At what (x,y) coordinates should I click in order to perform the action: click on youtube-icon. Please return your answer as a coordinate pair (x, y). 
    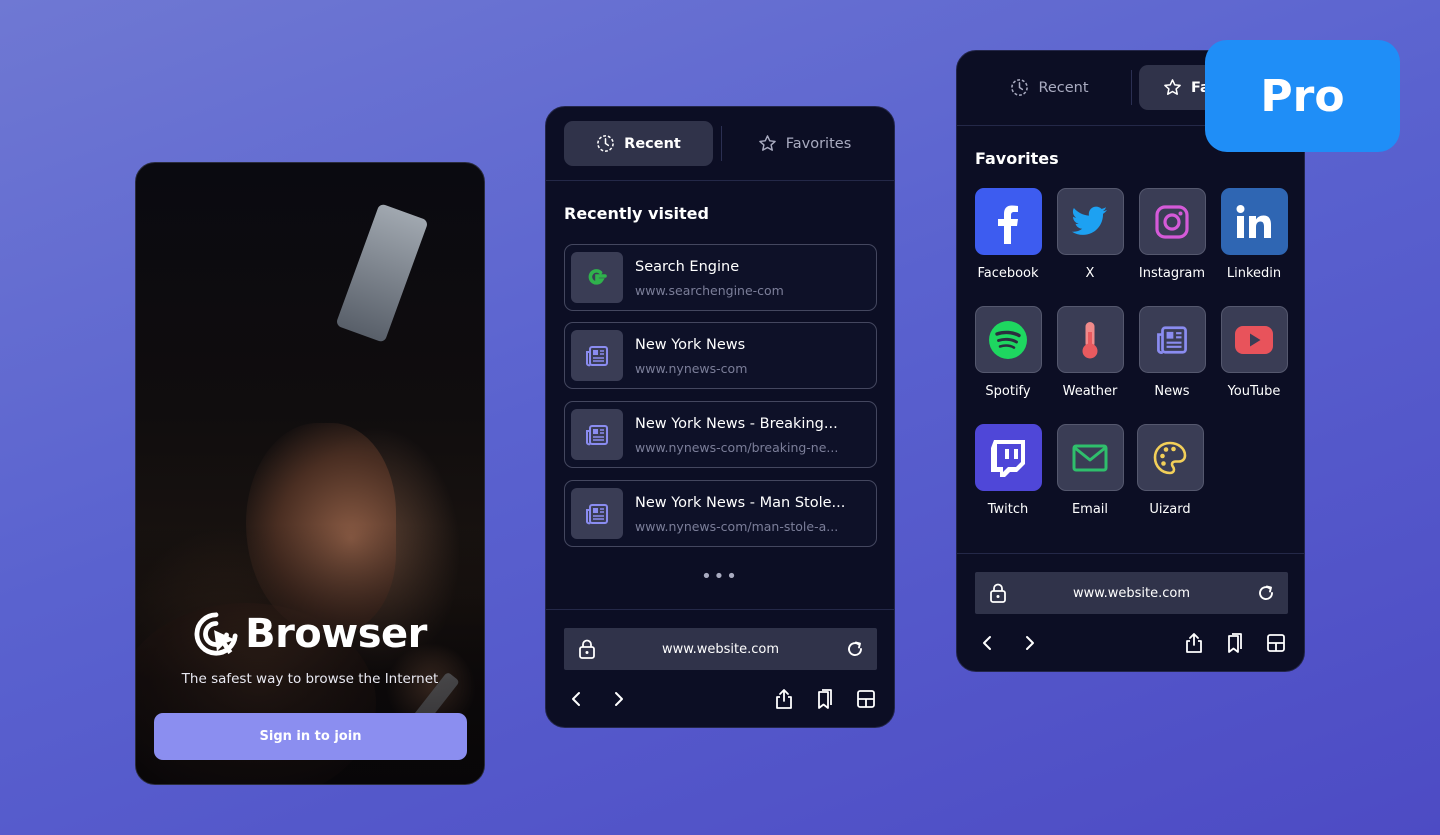
    Looking at the image, I should click on (1254, 339).